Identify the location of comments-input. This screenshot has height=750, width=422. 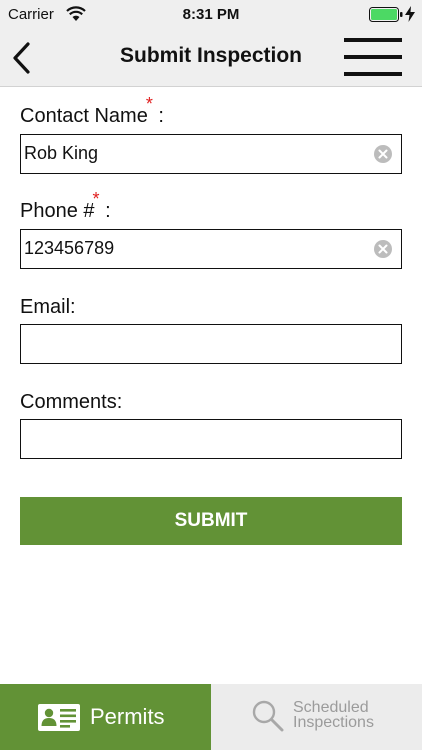
(194, 438).